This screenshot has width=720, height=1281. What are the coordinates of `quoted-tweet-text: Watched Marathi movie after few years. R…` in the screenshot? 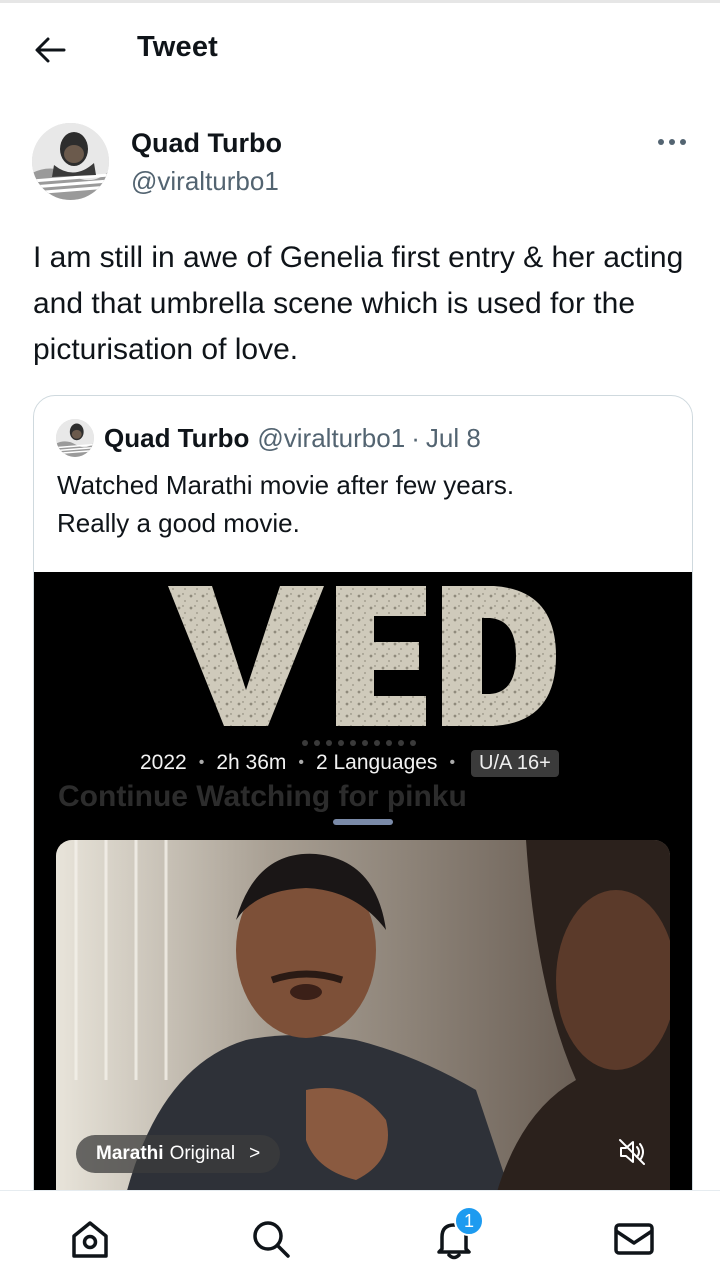 It's located at (362, 504).